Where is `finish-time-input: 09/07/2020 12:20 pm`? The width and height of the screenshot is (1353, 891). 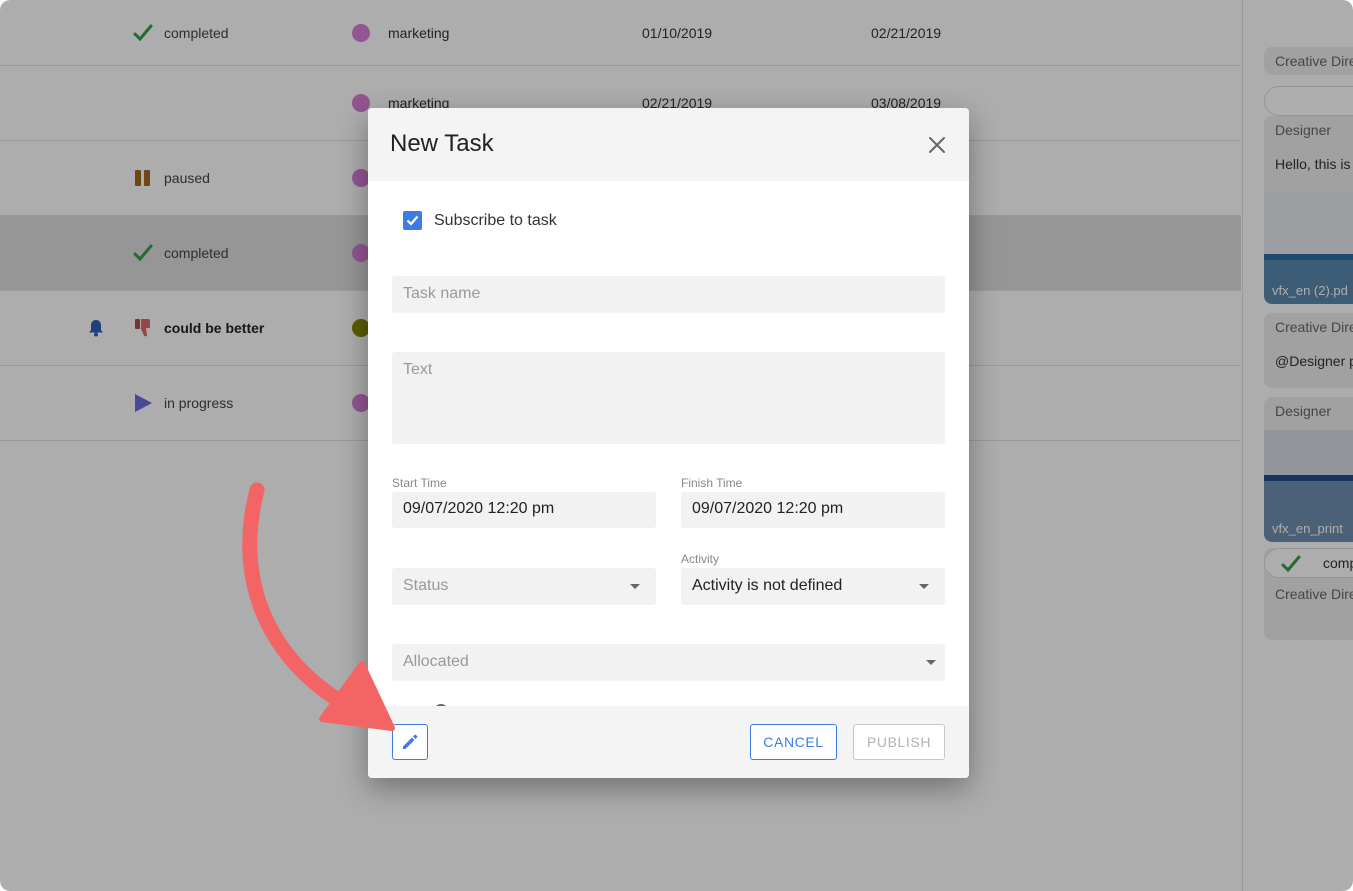
finish-time-input: 09/07/2020 12:20 pm is located at coordinates (813, 510).